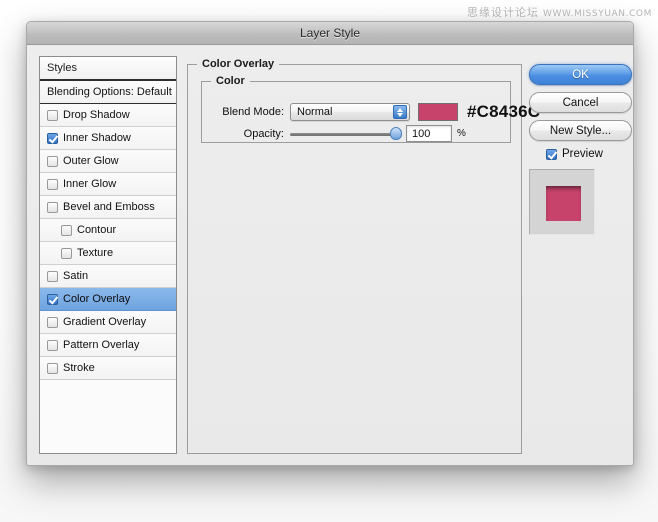  Describe the element at coordinates (90, 184) in the screenshot. I see `effect-label: Inner Glow` at that location.